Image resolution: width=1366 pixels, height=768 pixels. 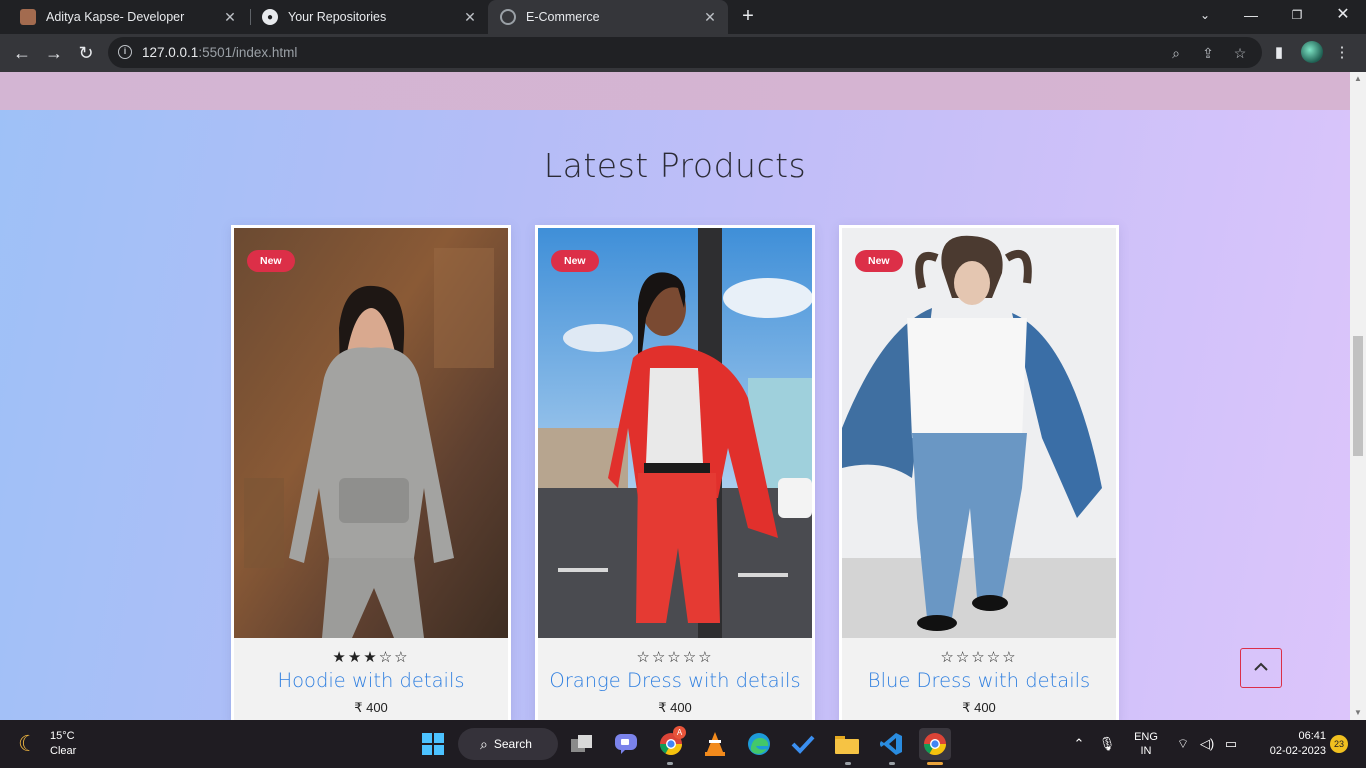 I want to click on edge-app-button, so click(x=759, y=744).